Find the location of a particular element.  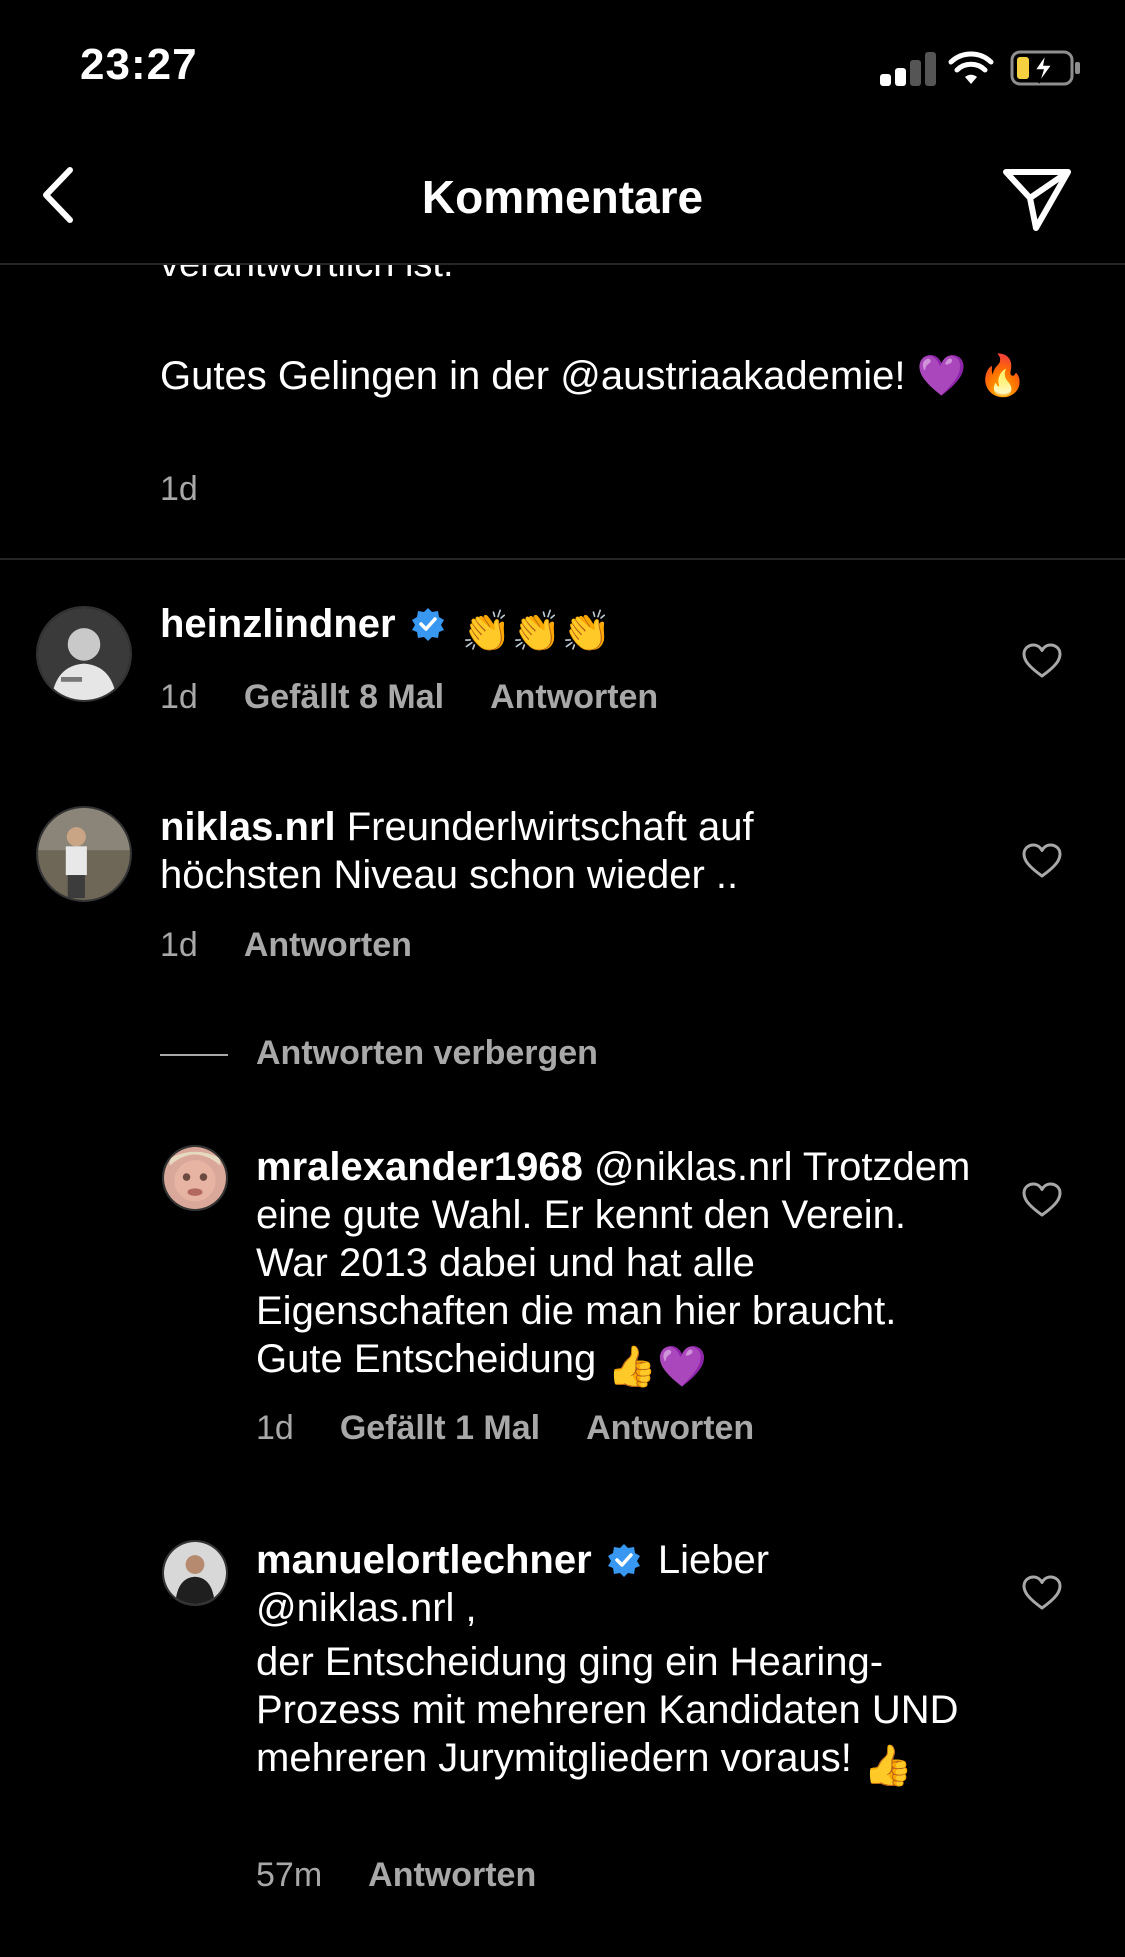

comment-meta: 1d Antworten is located at coordinates (286, 945).